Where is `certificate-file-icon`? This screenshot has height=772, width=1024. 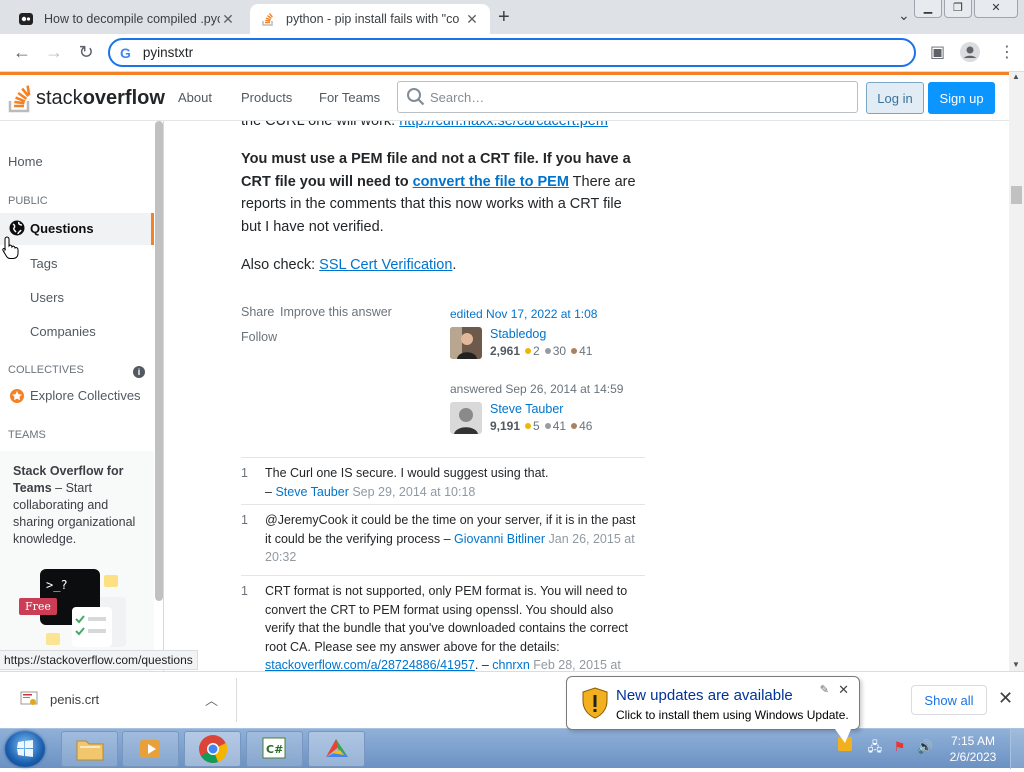
certificate-file-icon is located at coordinates (29, 698).